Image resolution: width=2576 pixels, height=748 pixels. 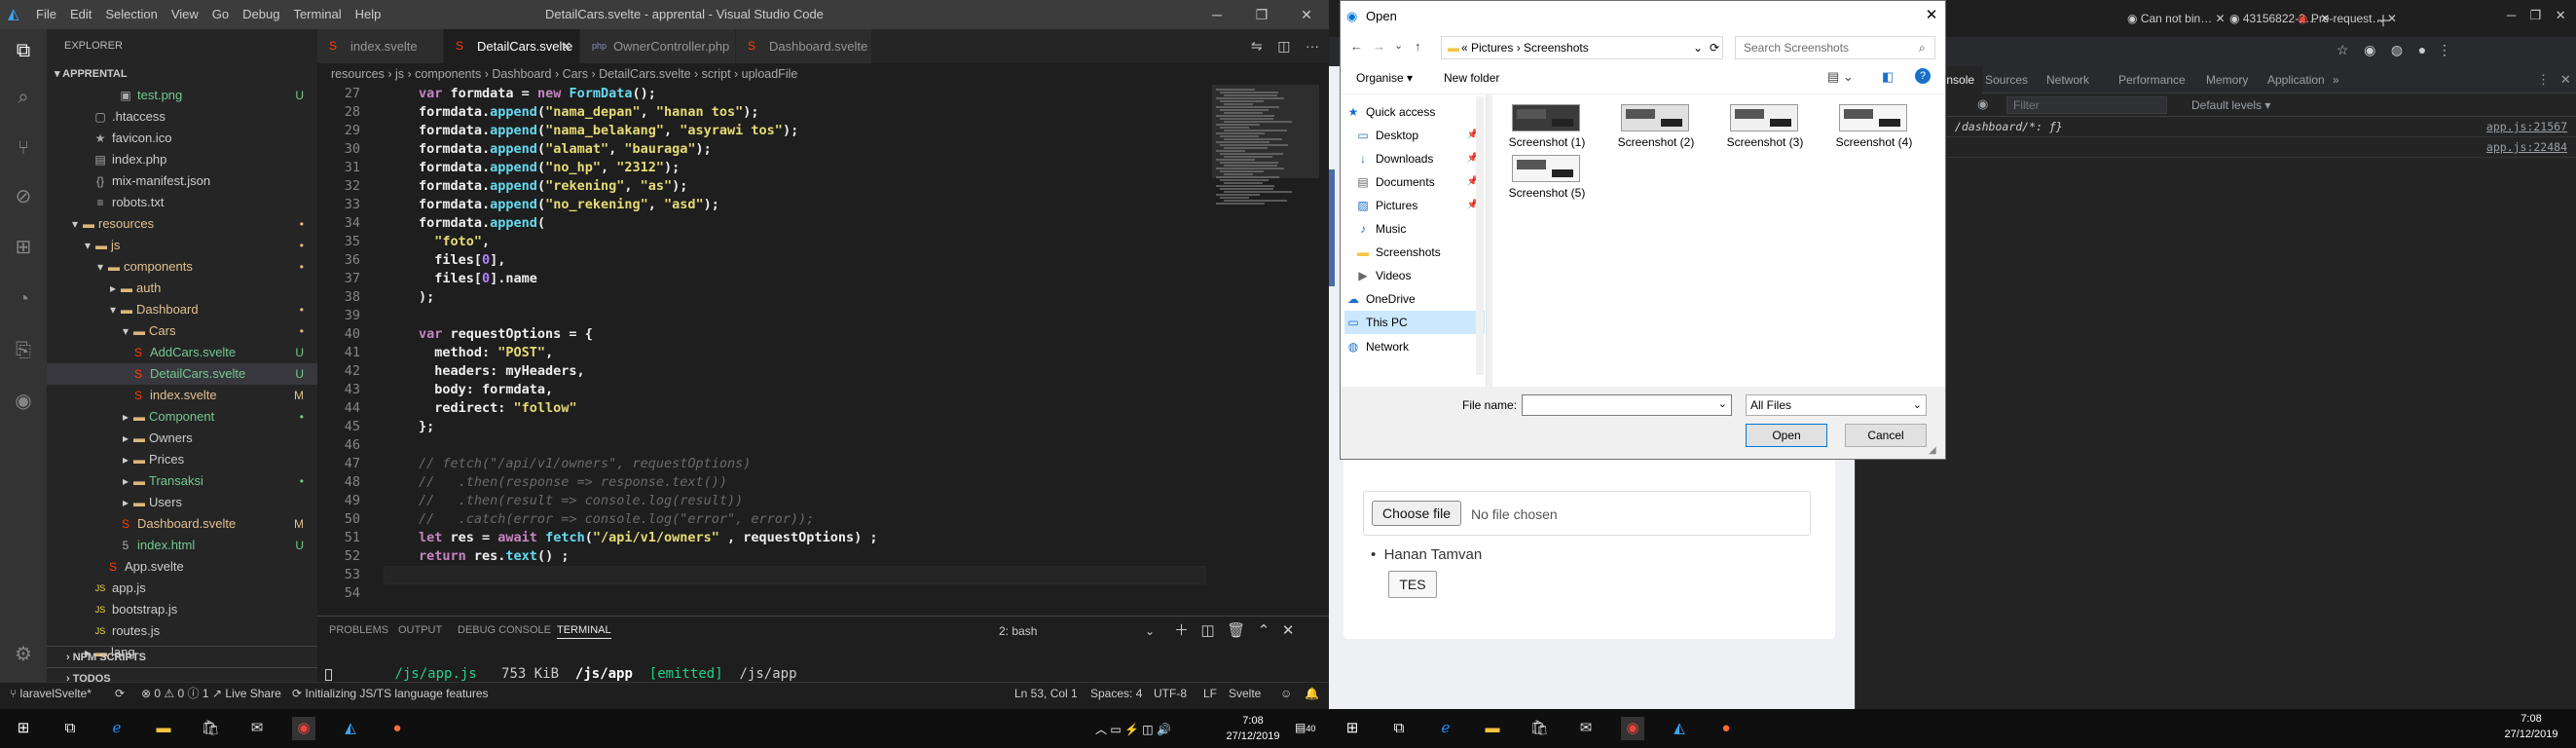 What do you see at coordinates (1786, 436) in the screenshot?
I see `open-button: Open` at bounding box center [1786, 436].